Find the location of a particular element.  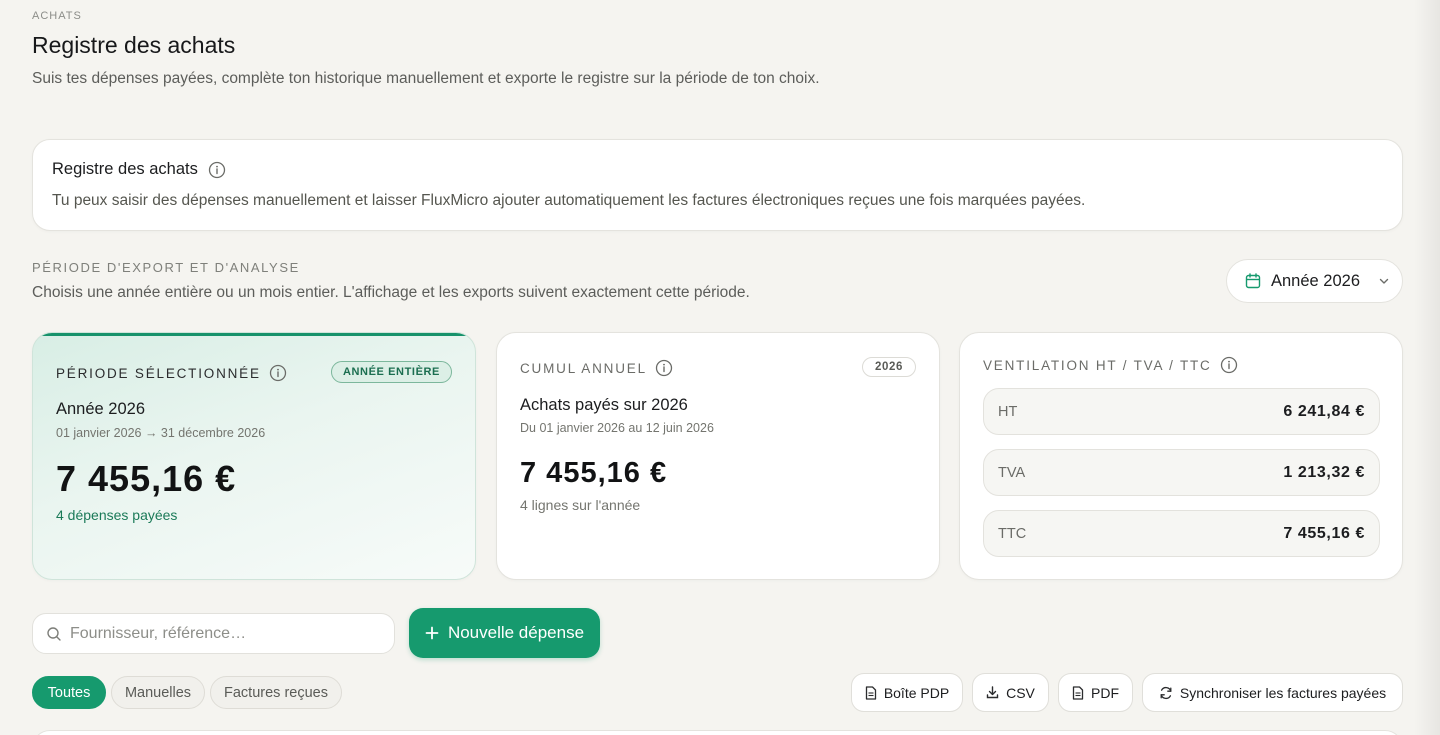

year-badge: 2026 is located at coordinates (889, 367).